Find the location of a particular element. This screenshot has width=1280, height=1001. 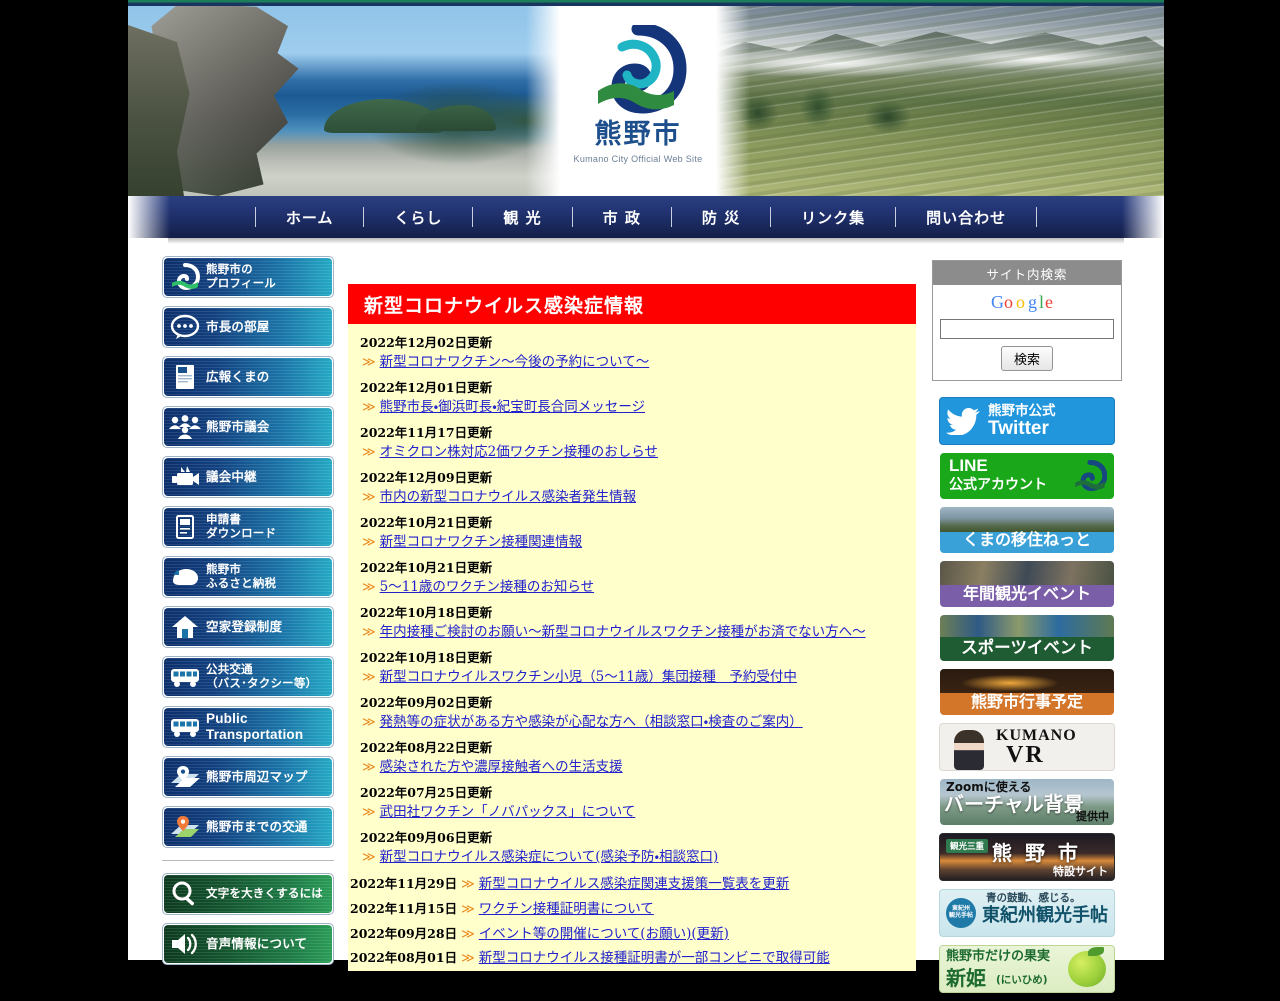

banner-kanko-mie-kumano: 観光三重熊 野 市特設サイト is located at coordinates (1027, 857).